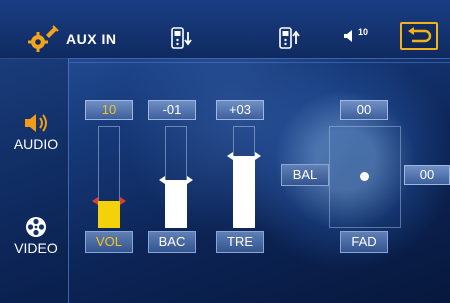 The image size is (450, 303). I want to click on bal-button: BAL, so click(305, 175).